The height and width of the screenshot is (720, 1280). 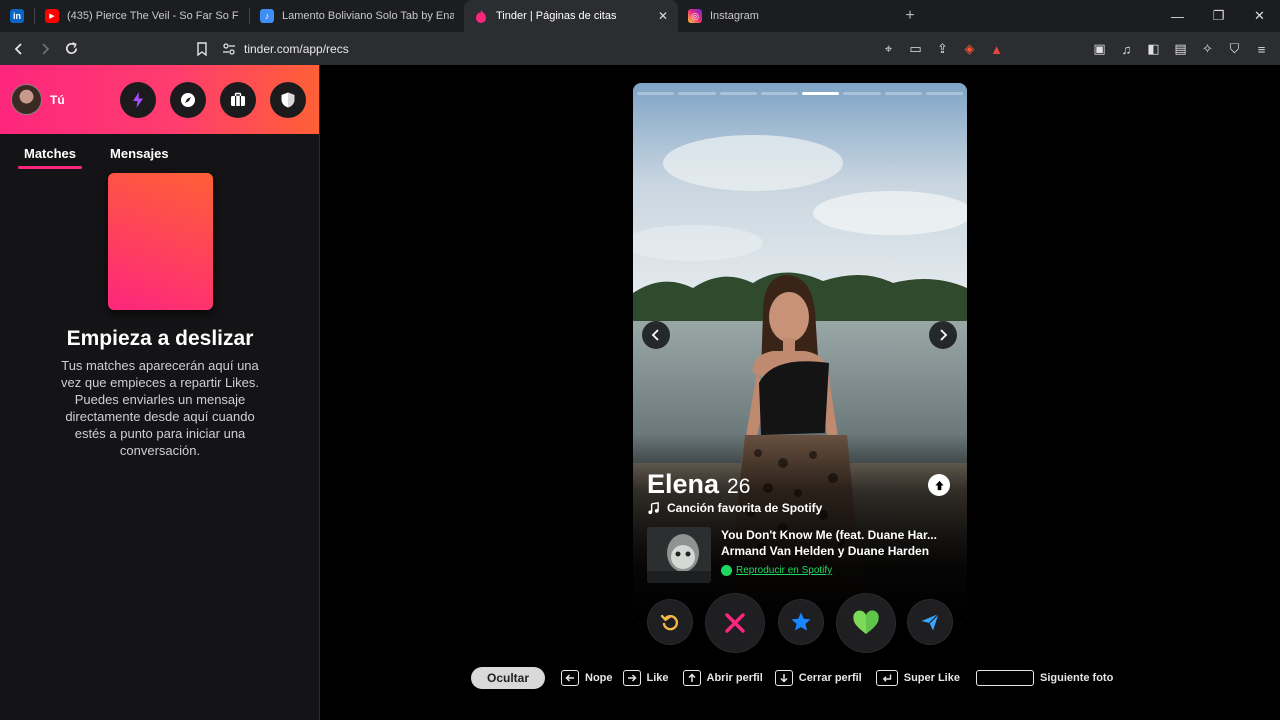 What do you see at coordinates (915, 49) in the screenshot?
I see `cast-icon: ▭` at bounding box center [915, 49].